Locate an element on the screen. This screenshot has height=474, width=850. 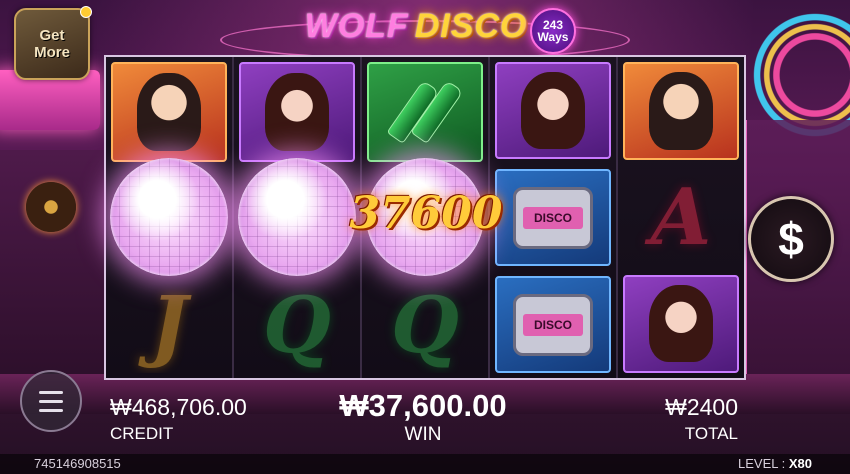
credit-value: ₩468,706.00 is located at coordinates (178, 407).